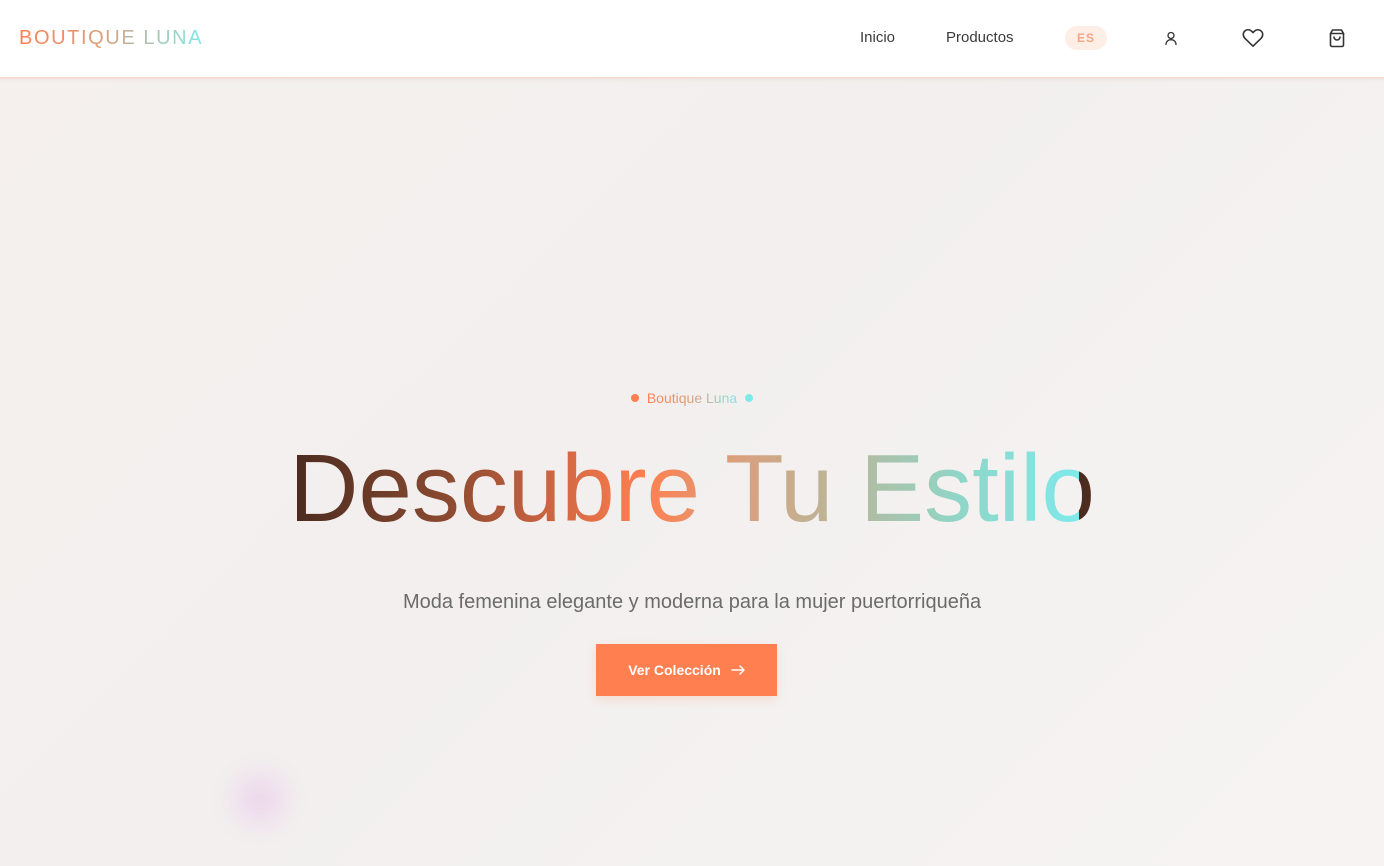  I want to click on arrow-right-icon, so click(738, 670).